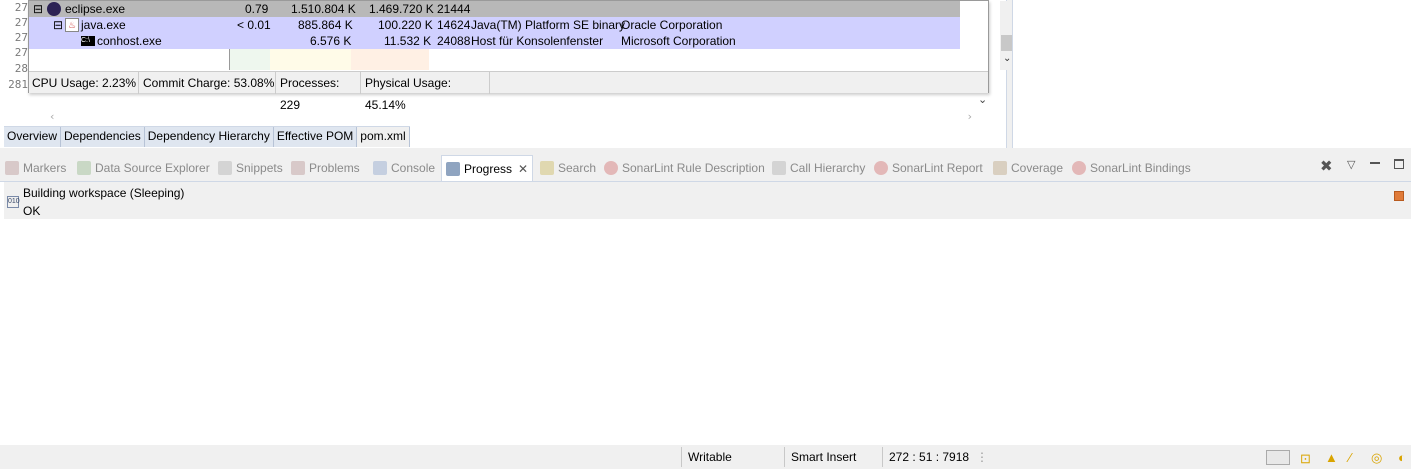 This screenshot has height=469, width=1411. Describe the element at coordinates (693, 168) in the screenshot. I see `tab-label: SonarLint Rule Description` at that location.